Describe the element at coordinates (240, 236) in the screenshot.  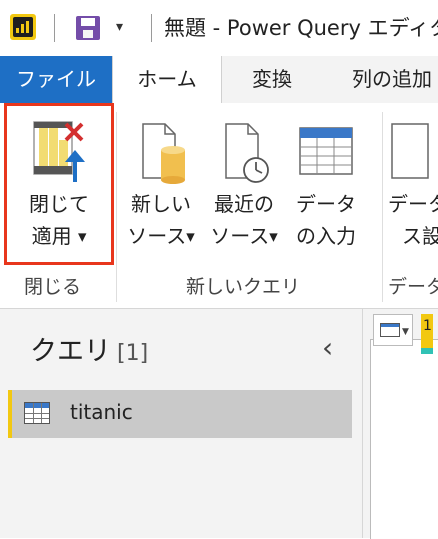
I see `recent-sources-line2: ソース` at that location.